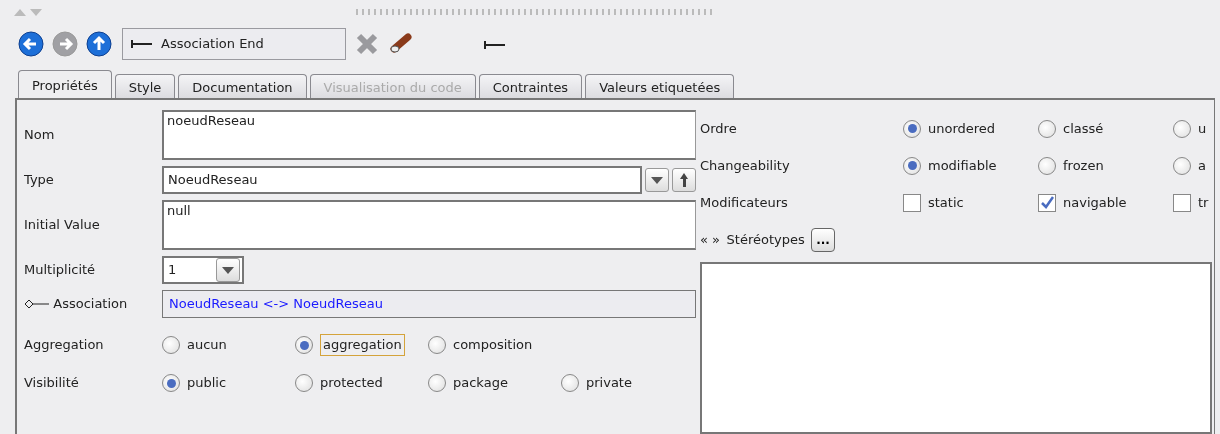  I want to click on field-label: Association, so click(90, 304).